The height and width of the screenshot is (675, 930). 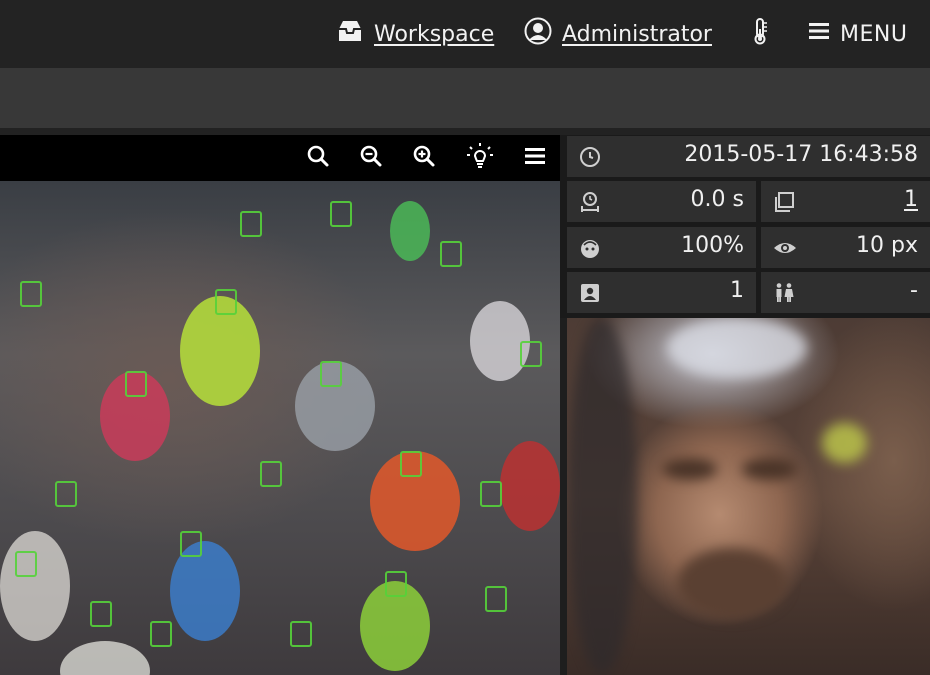 I want to click on lightbulb-icon, so click(x=480, y=158).